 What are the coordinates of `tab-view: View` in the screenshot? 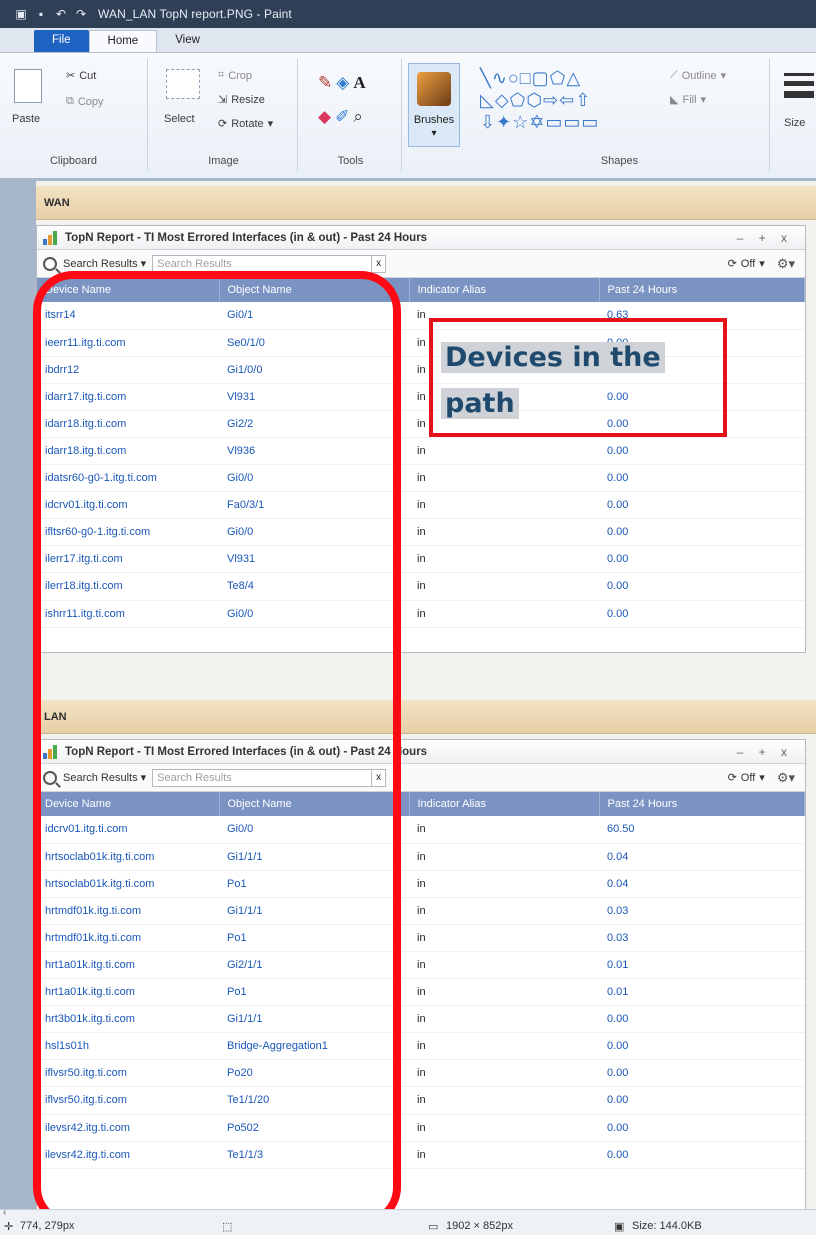 It's located at (187, 41).